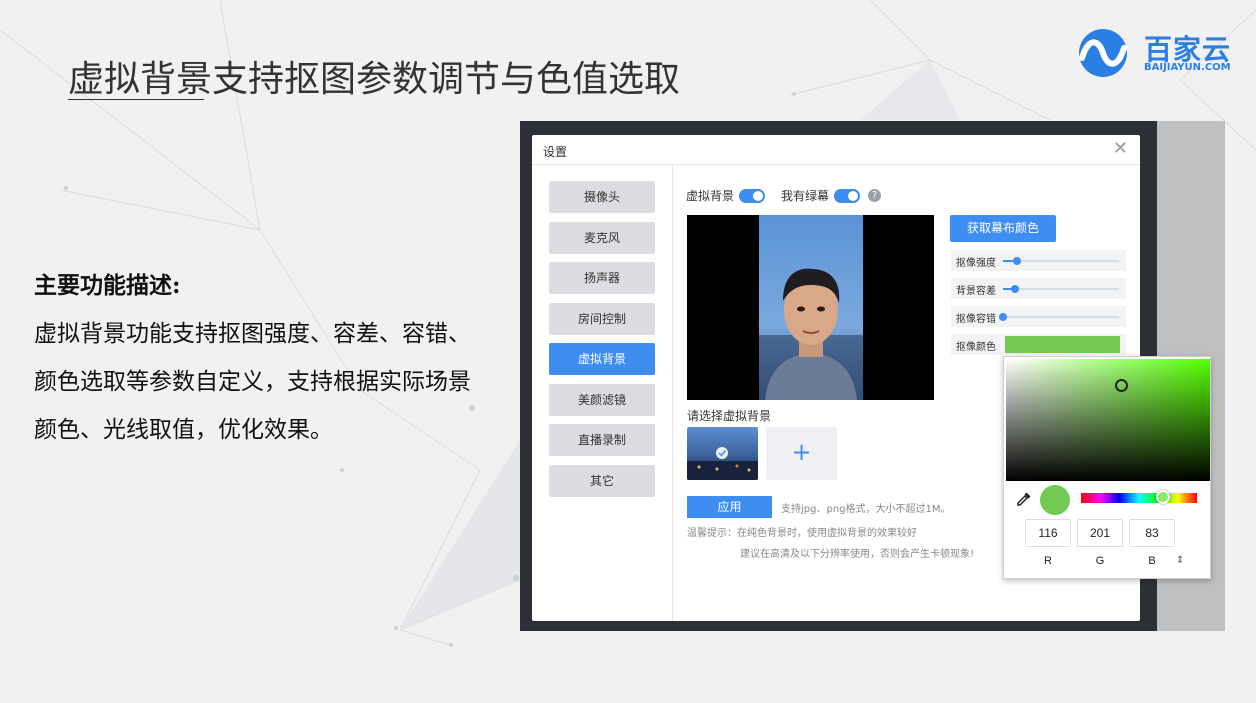 The height and width of the screenshot is (703, 1256). What do you see at coordinates (1120, 148) in the screenshot?
I see `close-icon: ✕` at bounding box center [1120, 148].